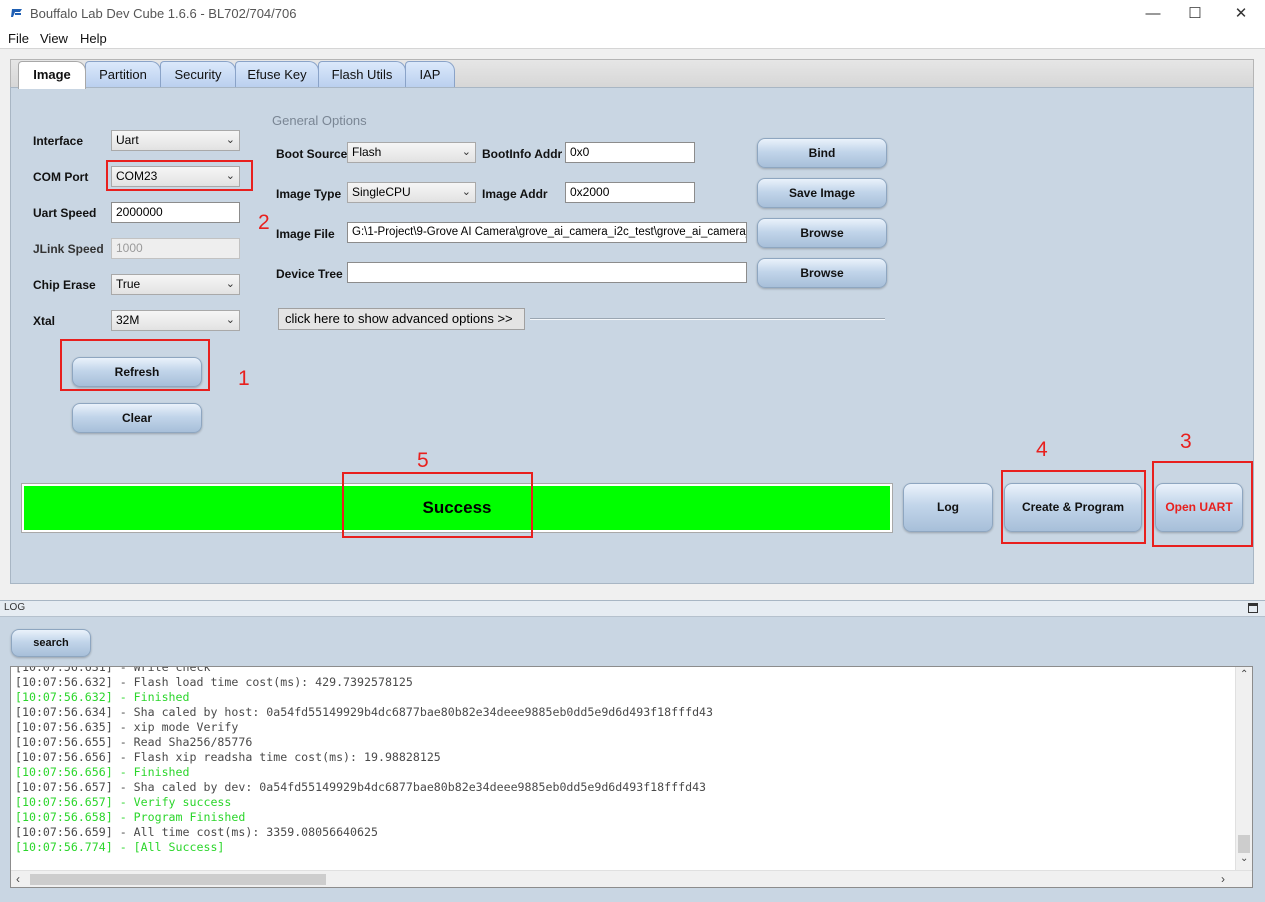 The width and height of the screenshot is (1265, 902). Describe the element at coordinates (93, 38) in the screenshot. I see `menu-help: Help` at that location.